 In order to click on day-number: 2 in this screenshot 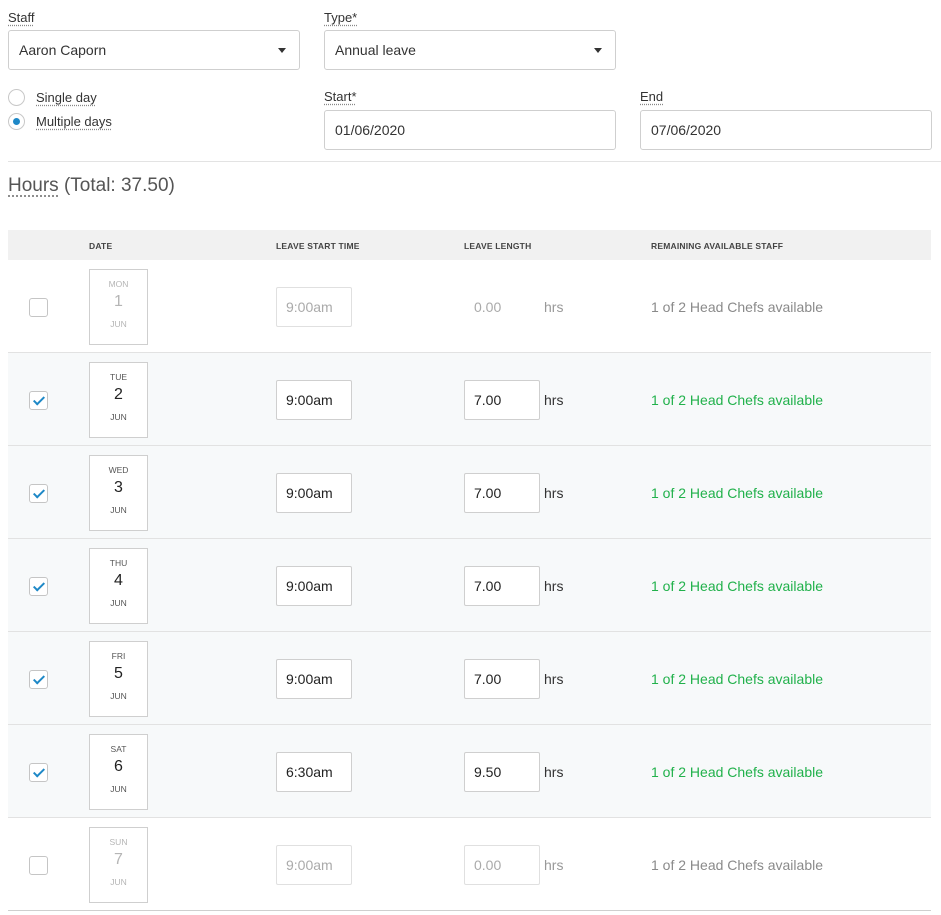, I will do `click(118, 394)`.